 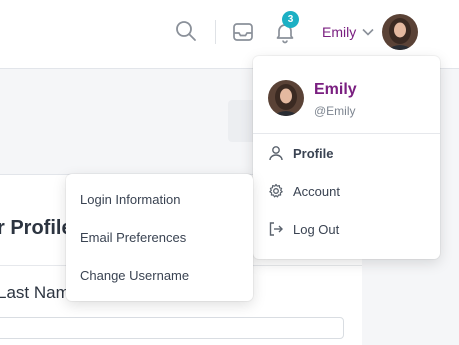 I want to click on user-icon, so click(x=276, y=153).